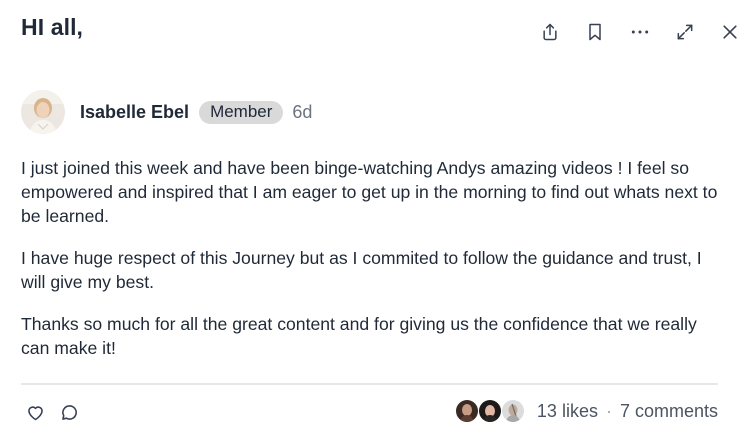 The width and height of the screenshot is (750, 444). I want to click on post-footer: 13 likes · 7 comments, so click(369, 411).